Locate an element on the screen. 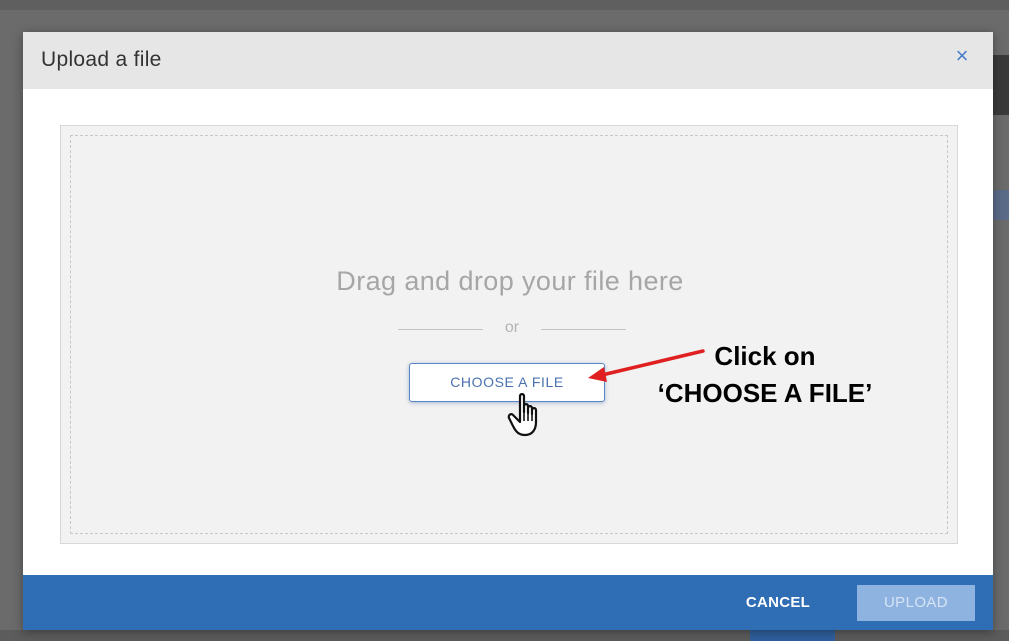 This screenshot has height=641, width=1009. dropzone-prompt: Drag and drop your file here is located at coordinates (510, 281).